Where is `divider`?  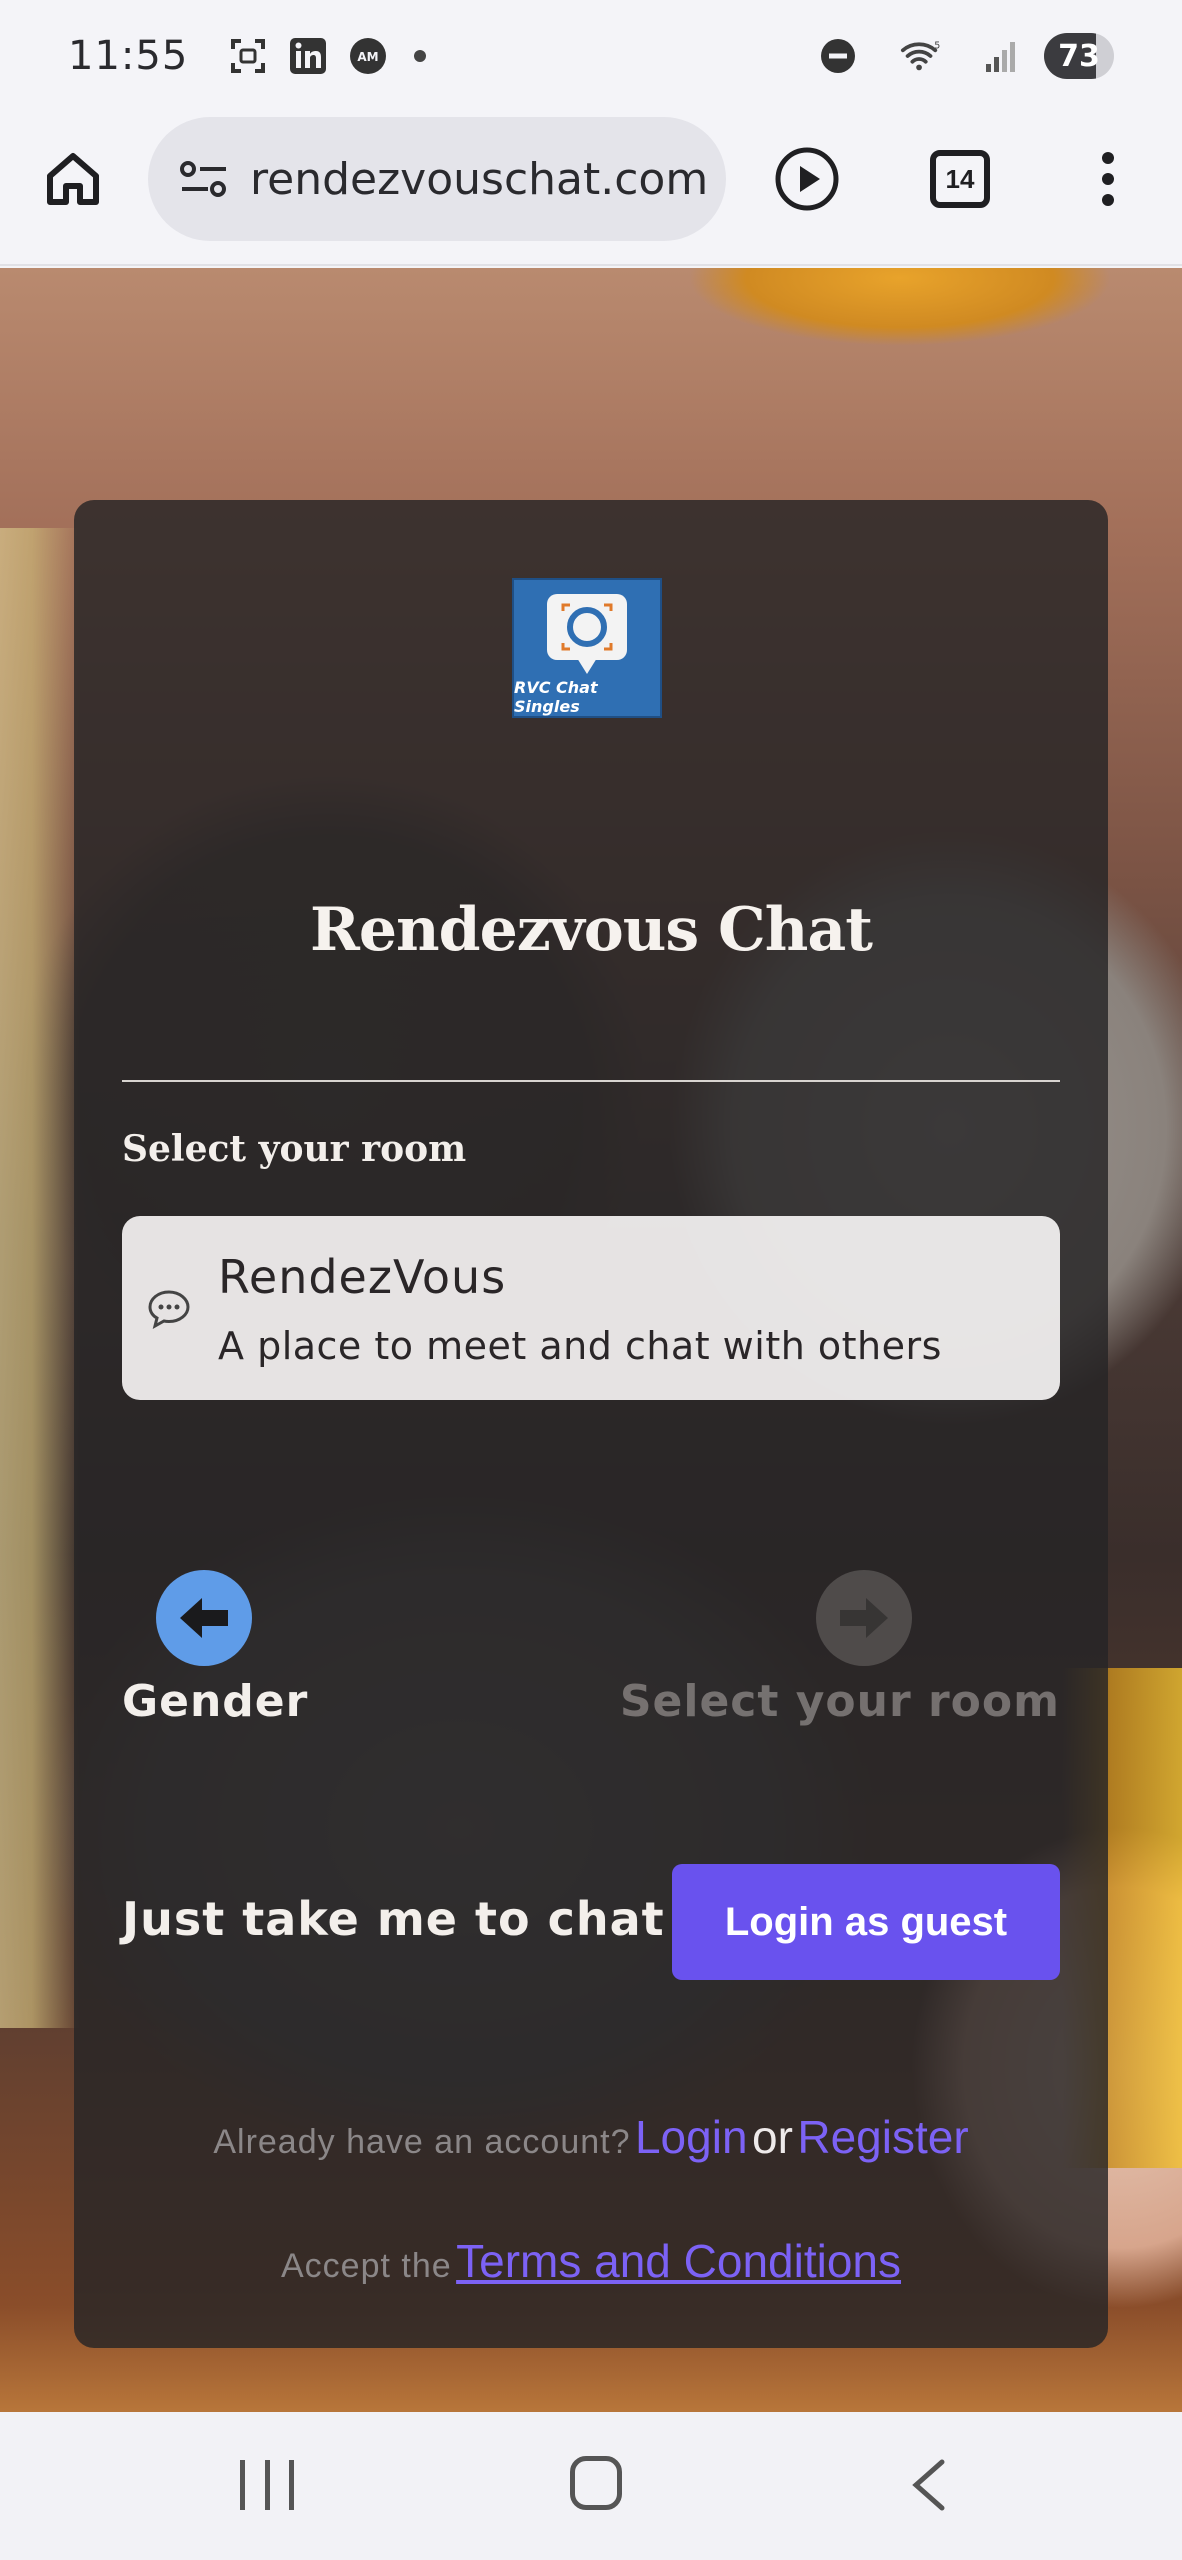 divider is located at coordinates (591, 1081).